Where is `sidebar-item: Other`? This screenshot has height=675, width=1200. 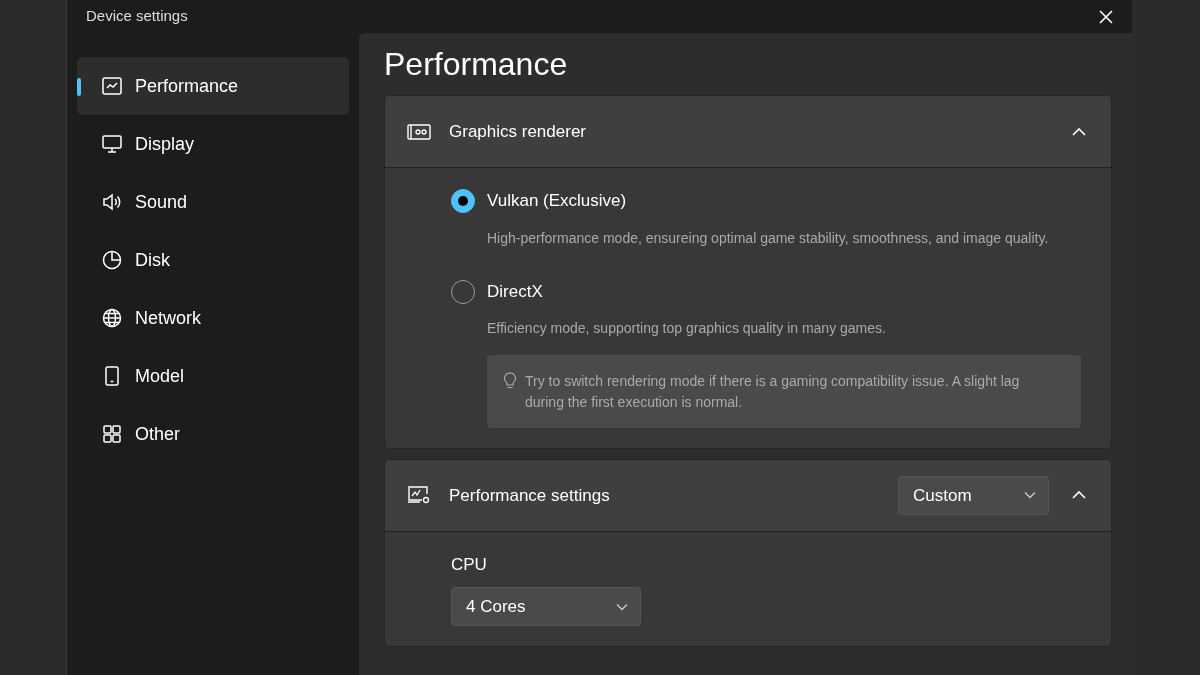
sidebar-item: Other is located at coordinates (213, 434).